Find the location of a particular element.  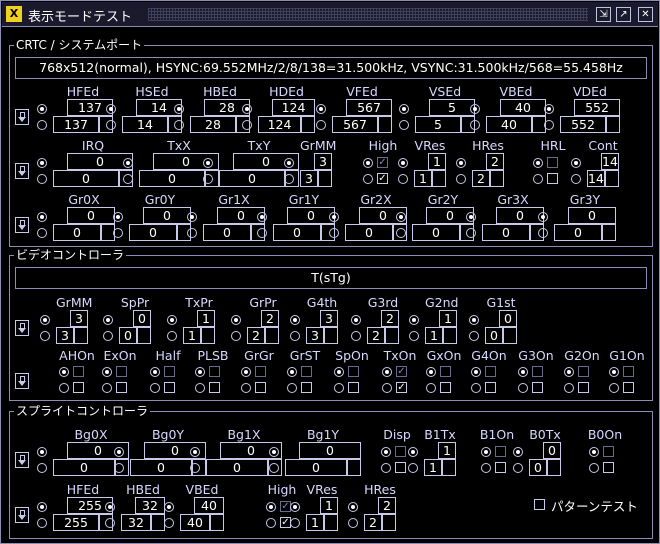

crtc-gr1x-radio-write is located at coordinates (192, 233).